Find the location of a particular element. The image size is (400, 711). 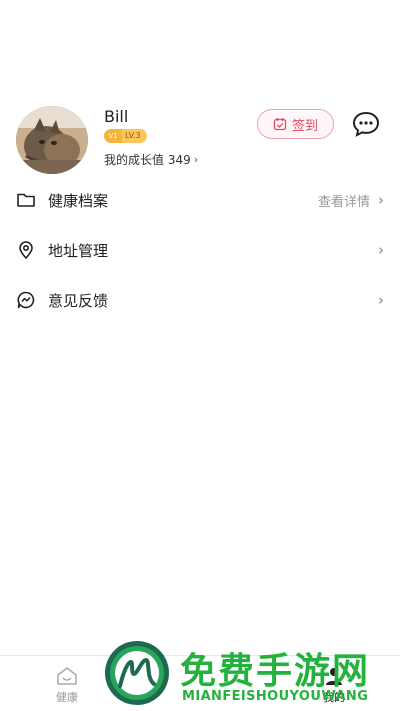

growth-value-link: 我的成长值 349 › is located at coordinates (151, 159).